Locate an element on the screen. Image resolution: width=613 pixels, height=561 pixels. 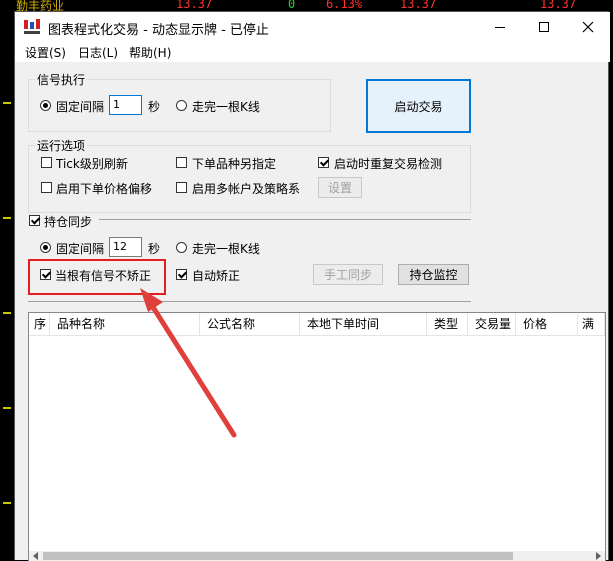
annotation-arrow is located at coordinates (188, 363).